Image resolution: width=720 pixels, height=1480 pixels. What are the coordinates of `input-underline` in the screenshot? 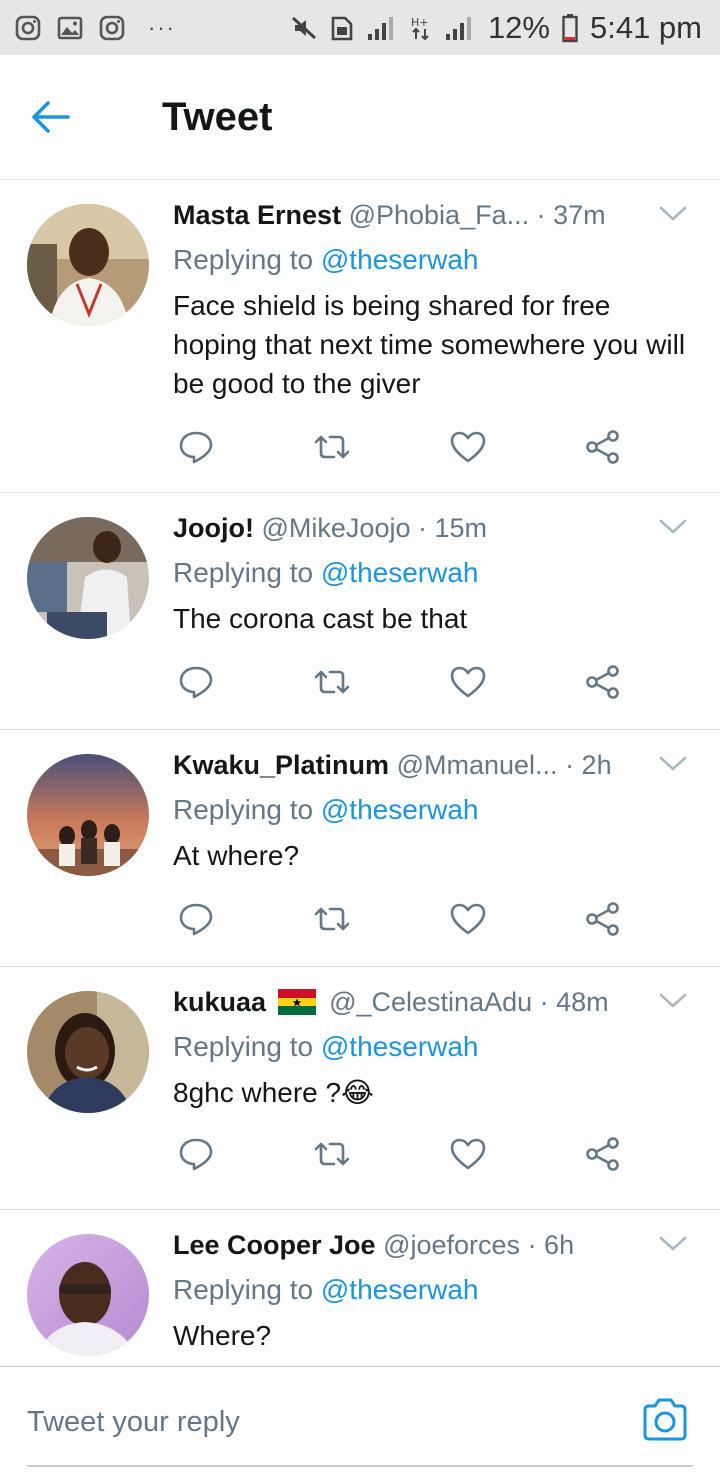 It's located at (360, 1466).